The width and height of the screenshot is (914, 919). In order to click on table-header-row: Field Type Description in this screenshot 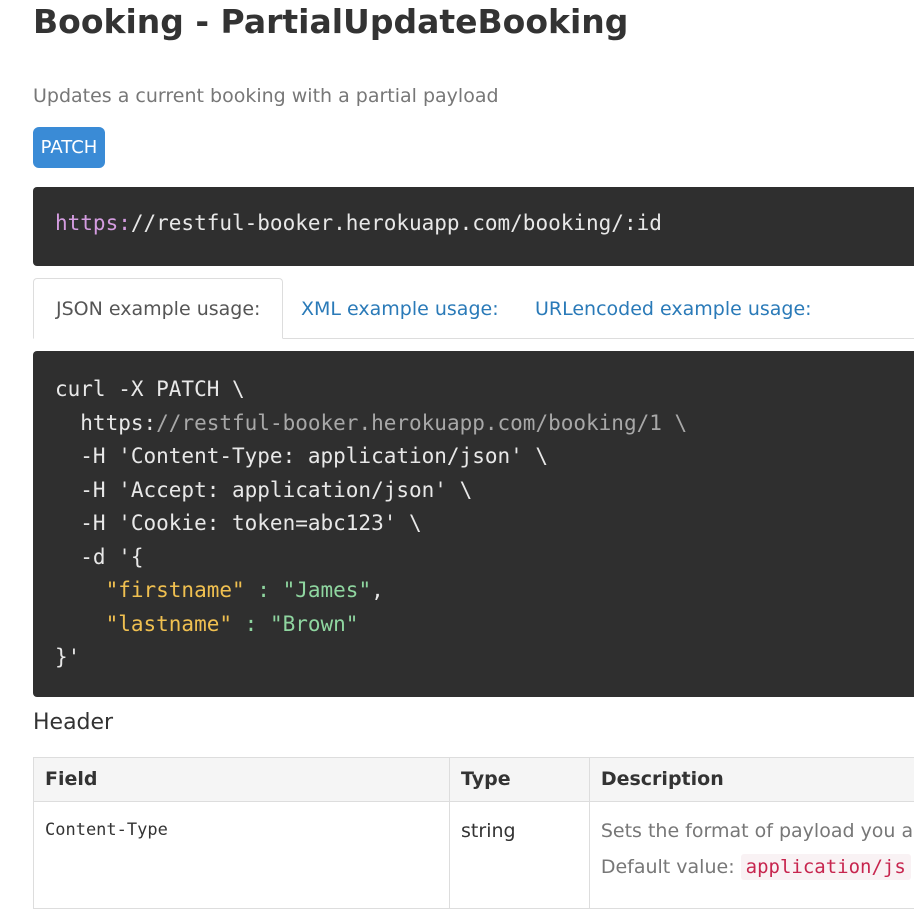, I will do `click(473, 779)`.